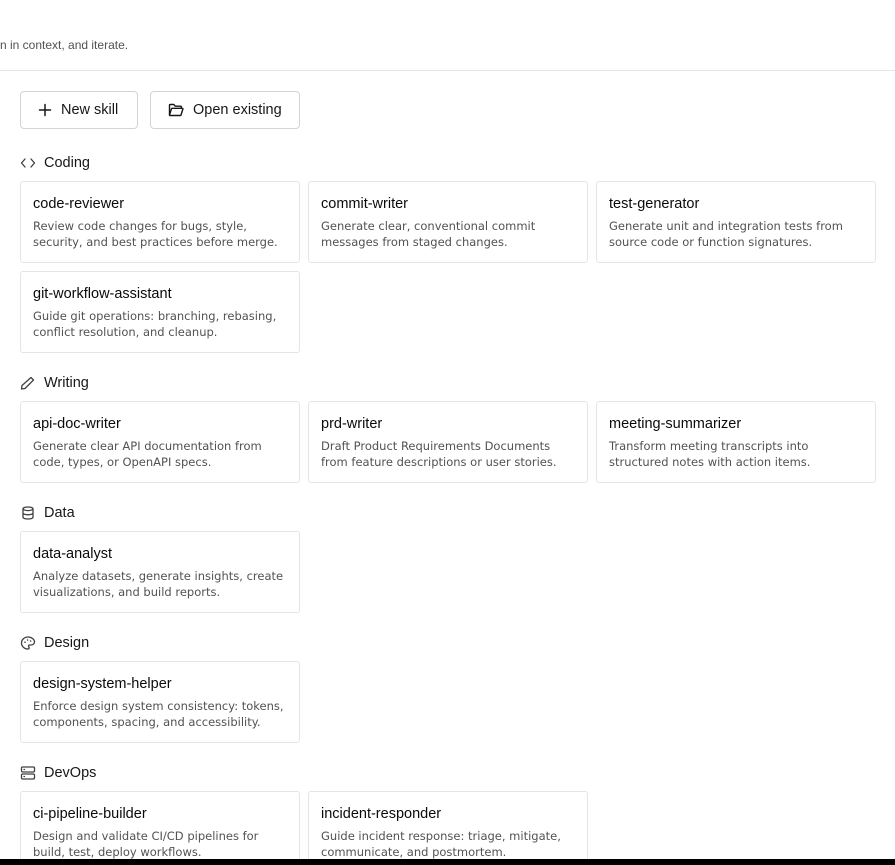  What do you see at coordinates (59, 513) in the screenshot?
I see `section-data-label: Data` at bounding box center [59, 513].